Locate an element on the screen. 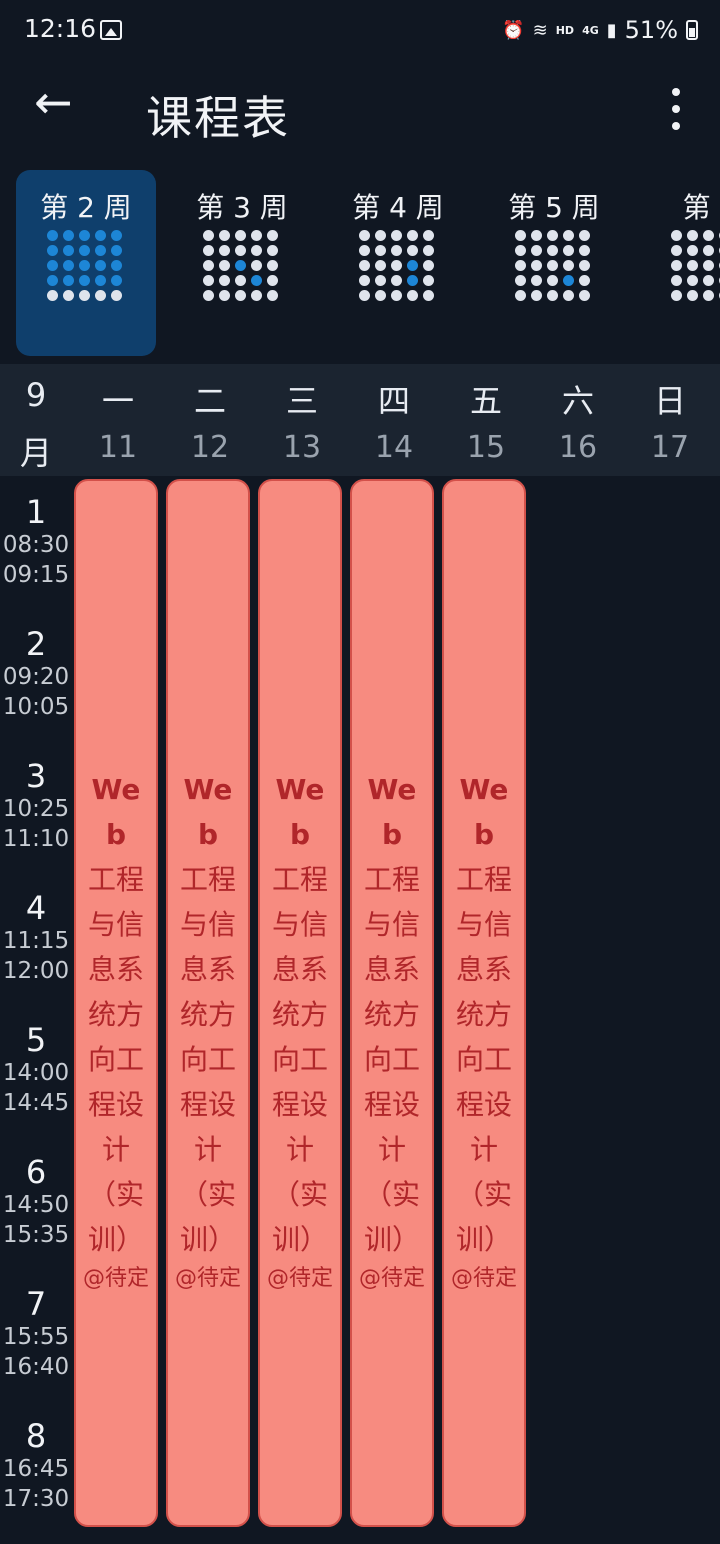  week-item: 第 6 is located at coordinates (680, 263).